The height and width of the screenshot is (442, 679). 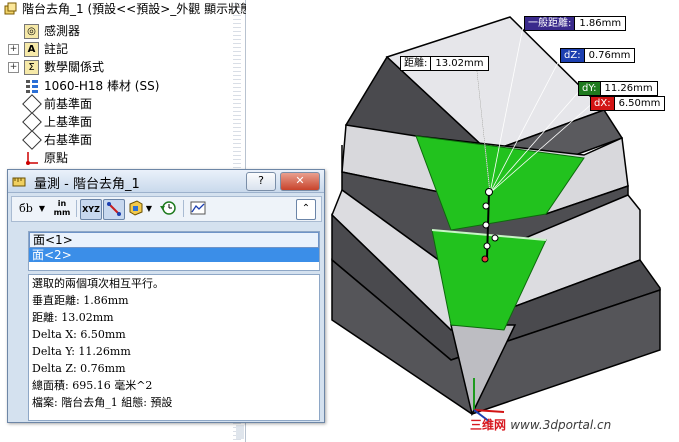 I want to click on help-button: ?, so click(x=261, y=181).